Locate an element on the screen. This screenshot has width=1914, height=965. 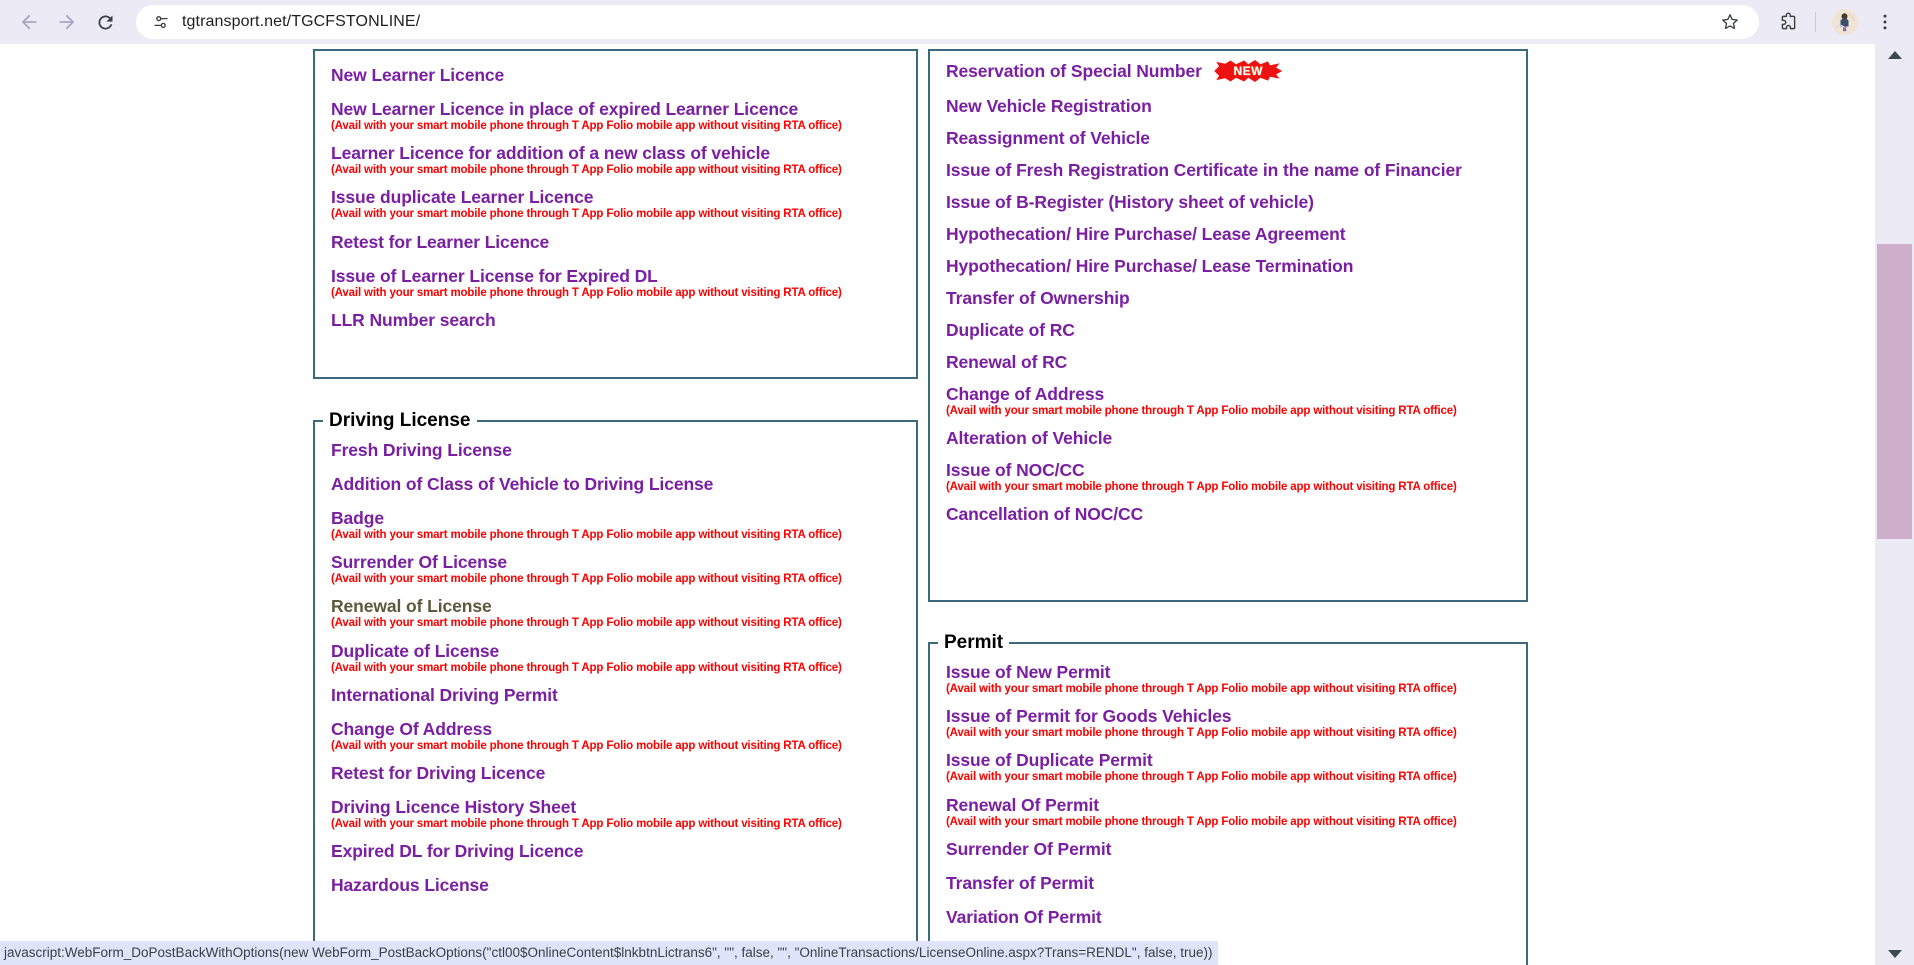
reload-button is located at coordinates (105, 22).